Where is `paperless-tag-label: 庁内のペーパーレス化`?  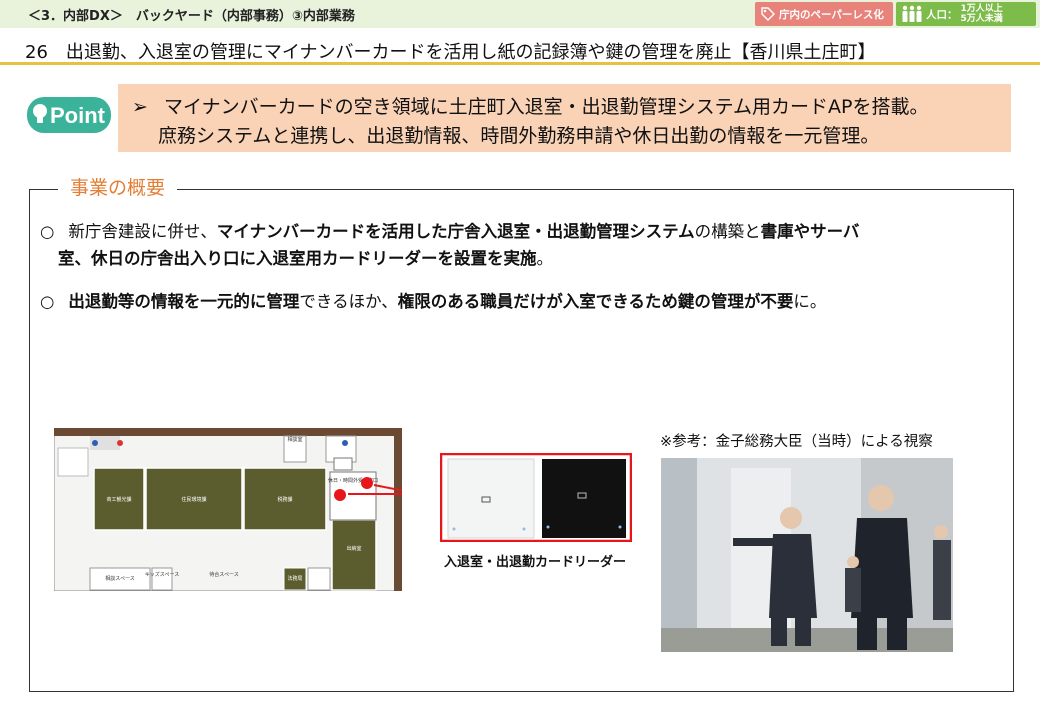 paperless-tag-label: 庁内のペーパーレス化 is located at coordinates (831, 14).